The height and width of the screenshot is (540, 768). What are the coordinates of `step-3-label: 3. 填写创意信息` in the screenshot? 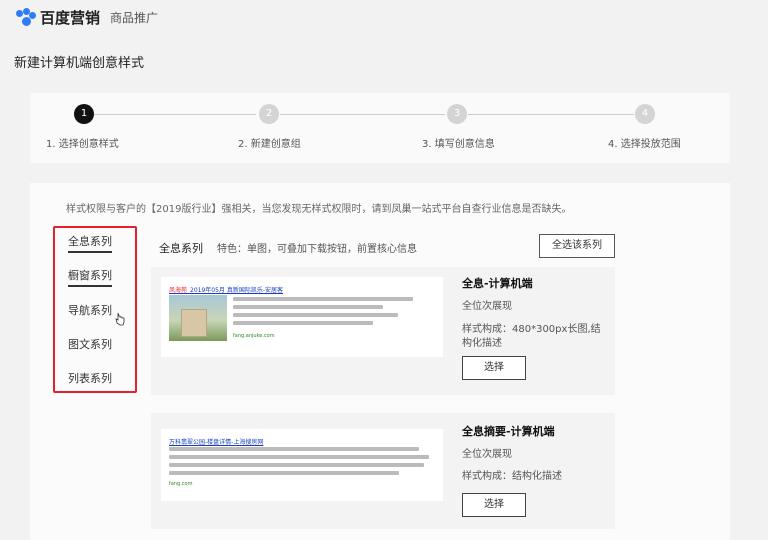 It's located at (458, 144).